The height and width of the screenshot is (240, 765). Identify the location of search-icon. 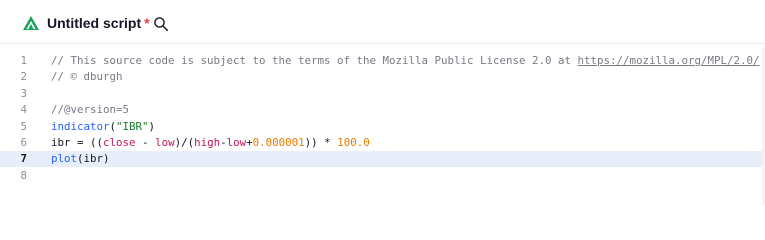
(161, 24).